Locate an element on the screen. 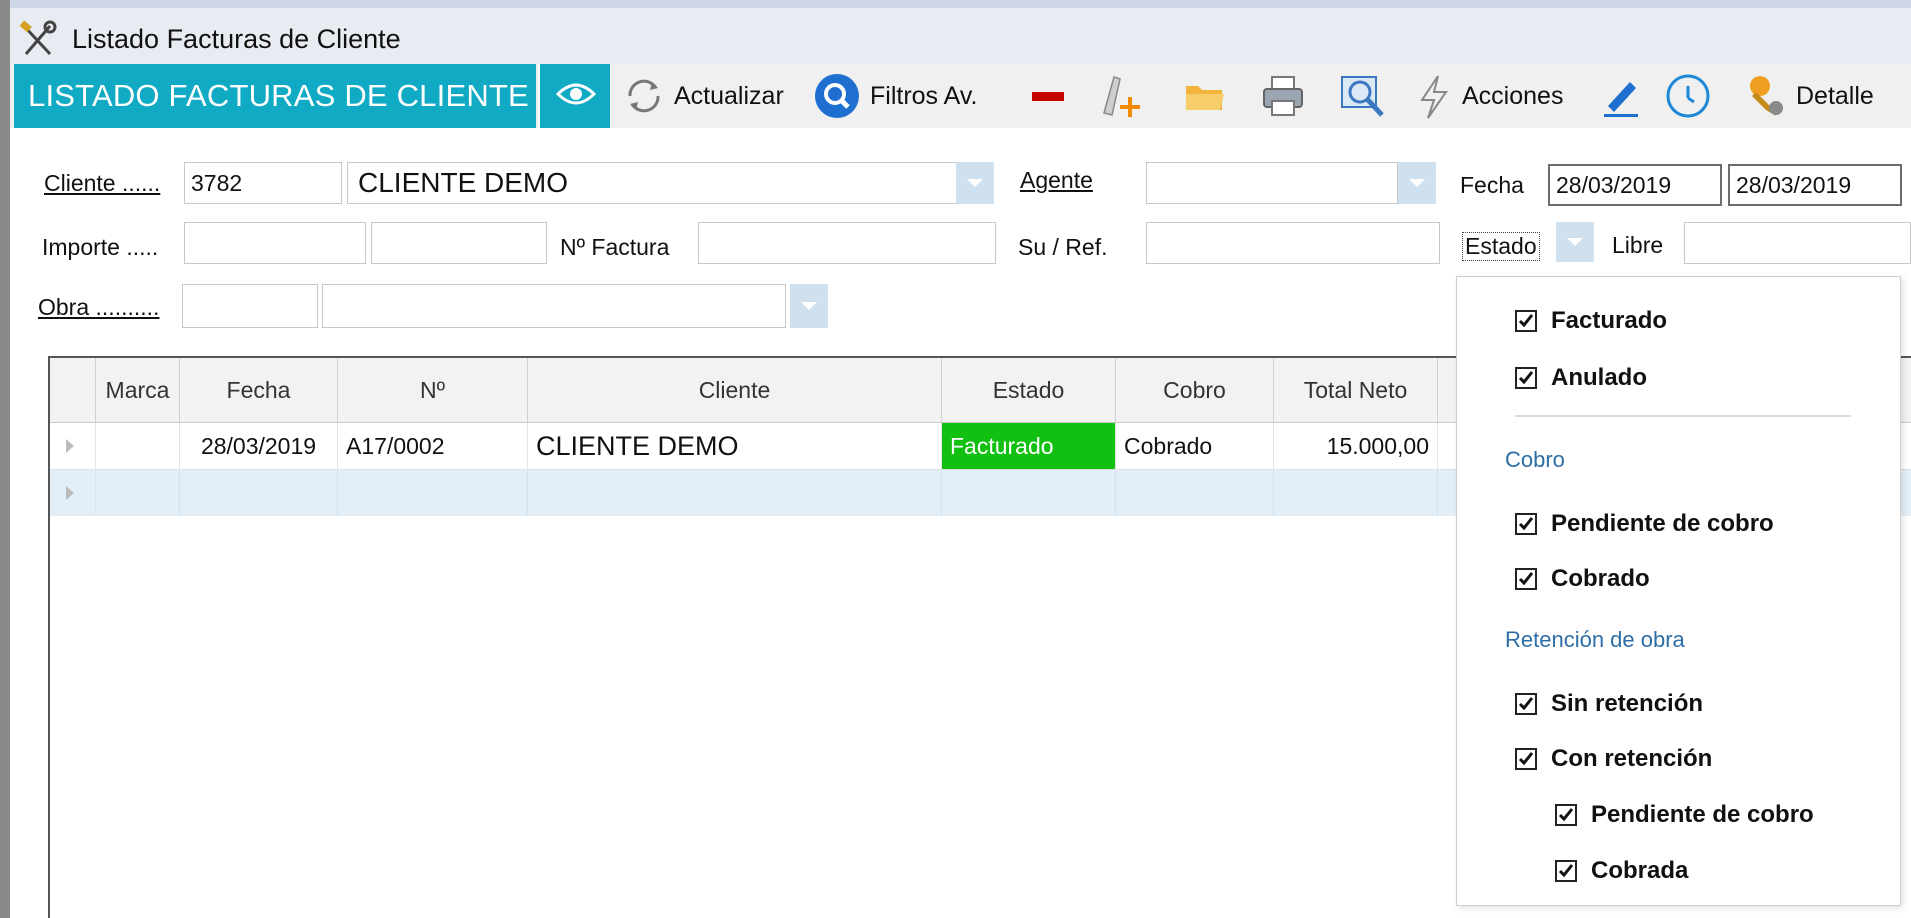  cell-fecha: 28/03/2019 is located at coordinates (259, 446).